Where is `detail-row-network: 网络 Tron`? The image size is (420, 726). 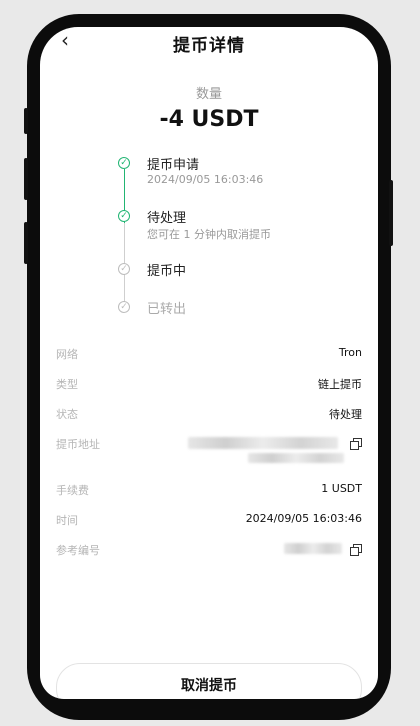
detail-row-network: 网络 Tron is located at coordinates (209, 355).